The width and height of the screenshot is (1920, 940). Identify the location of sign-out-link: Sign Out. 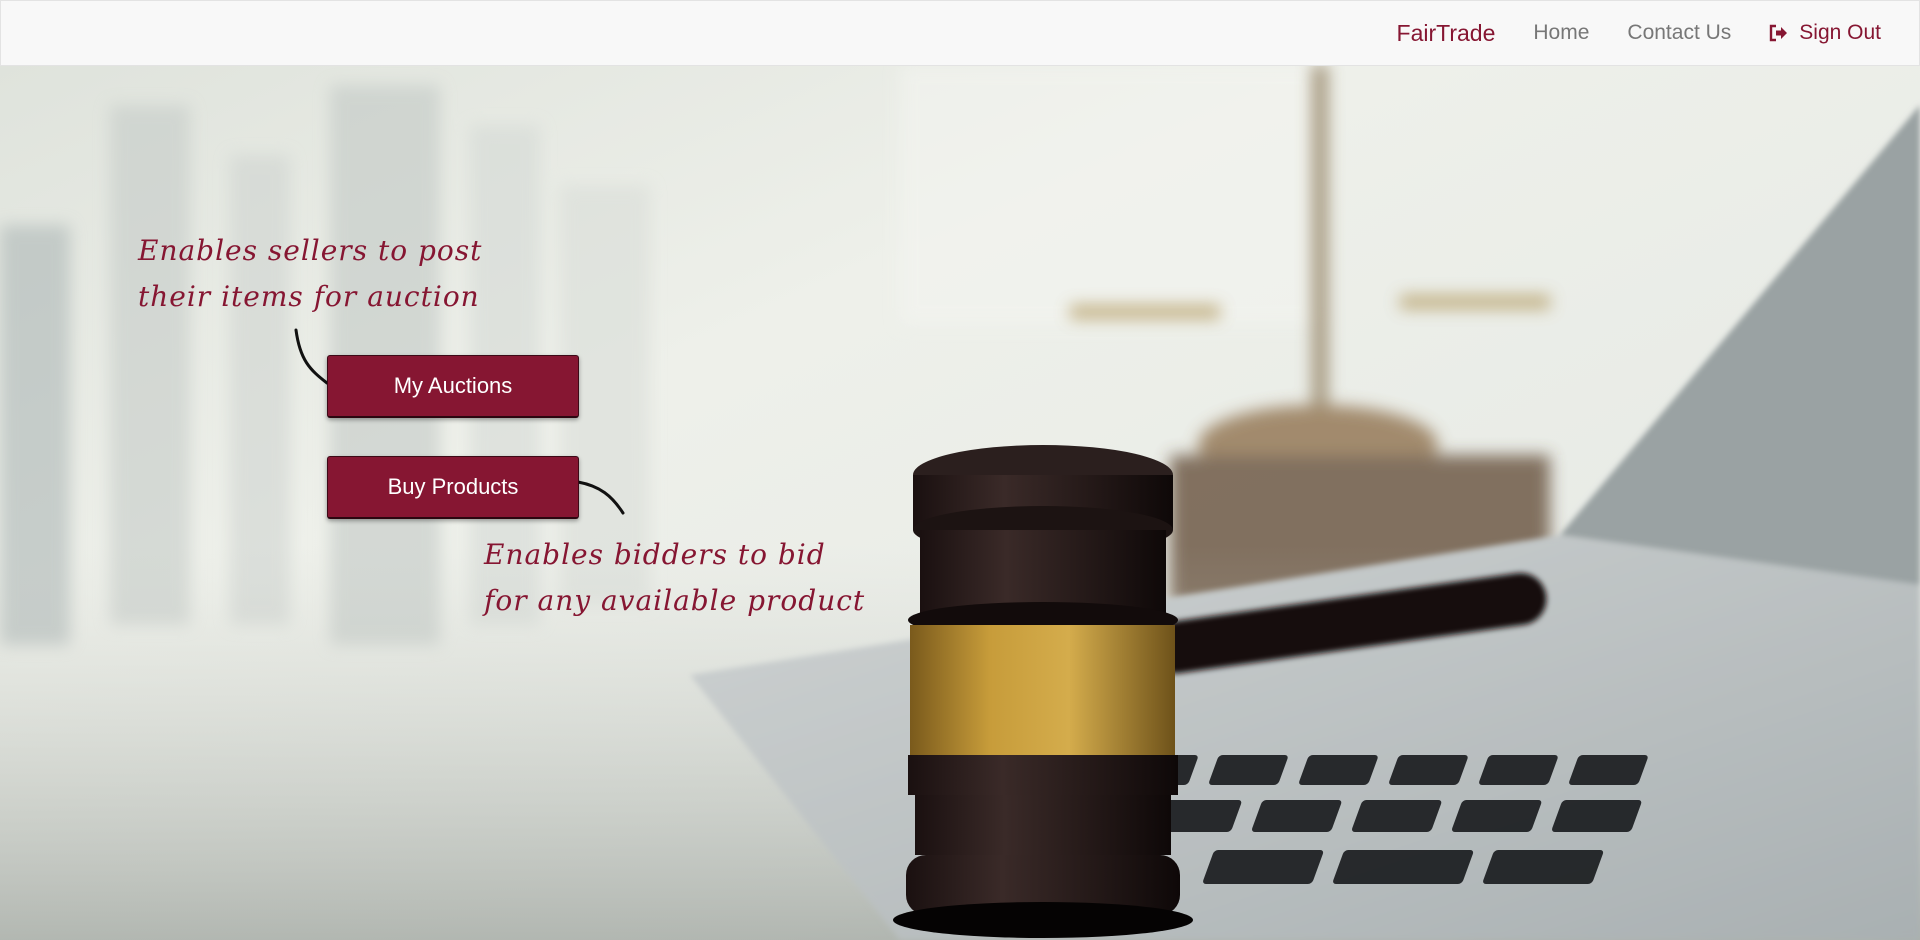
(1825, 33).